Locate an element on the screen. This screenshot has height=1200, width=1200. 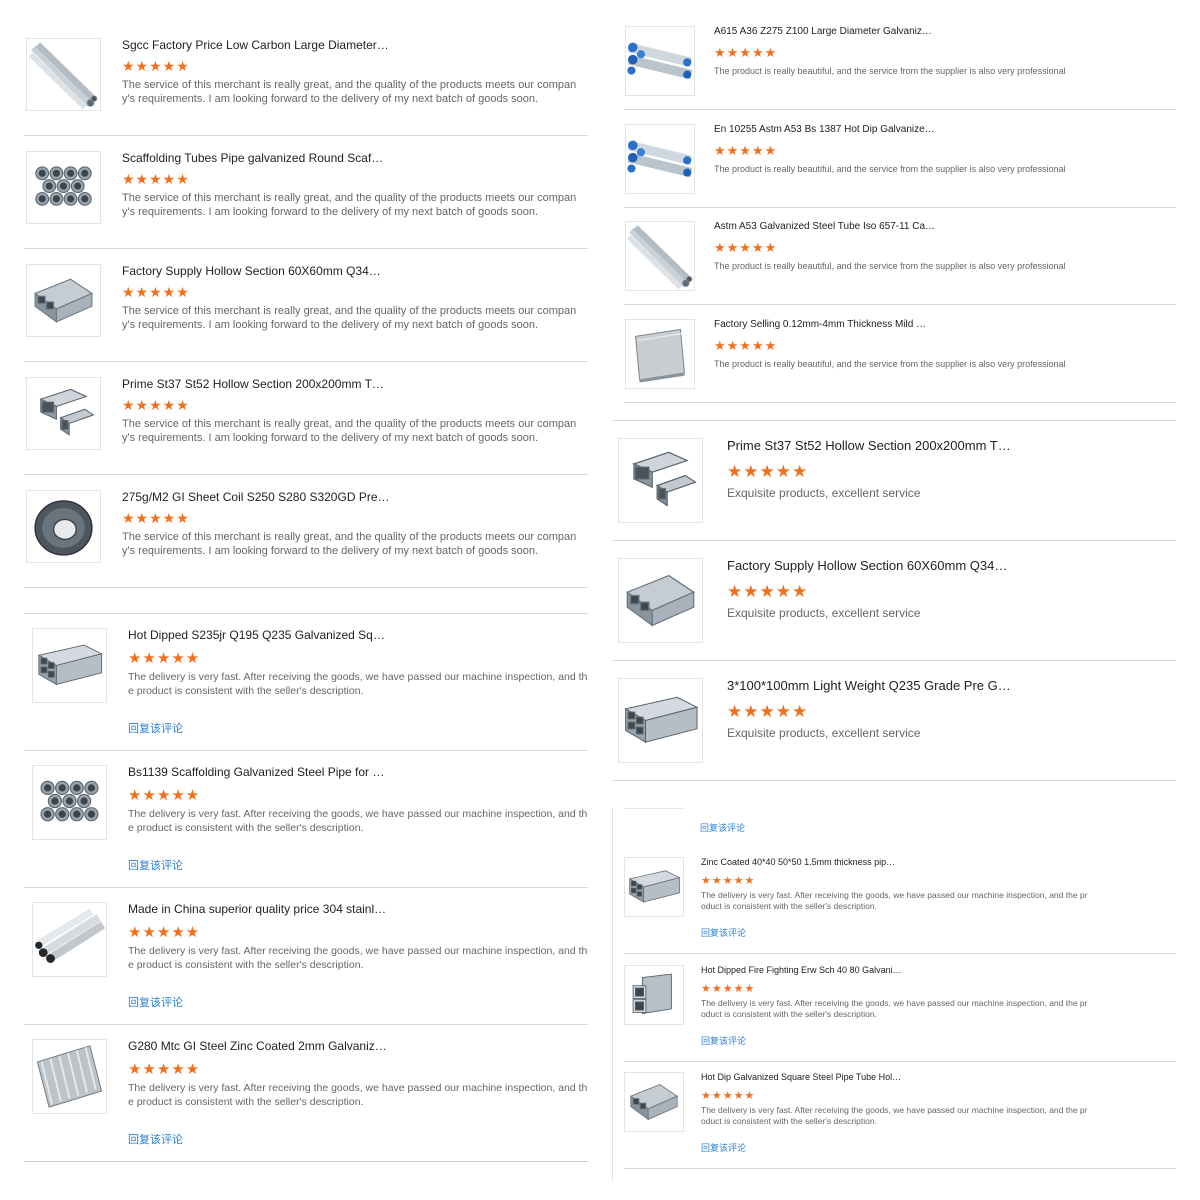
stainless-pipe-icon is located at coordinates (69, 939).